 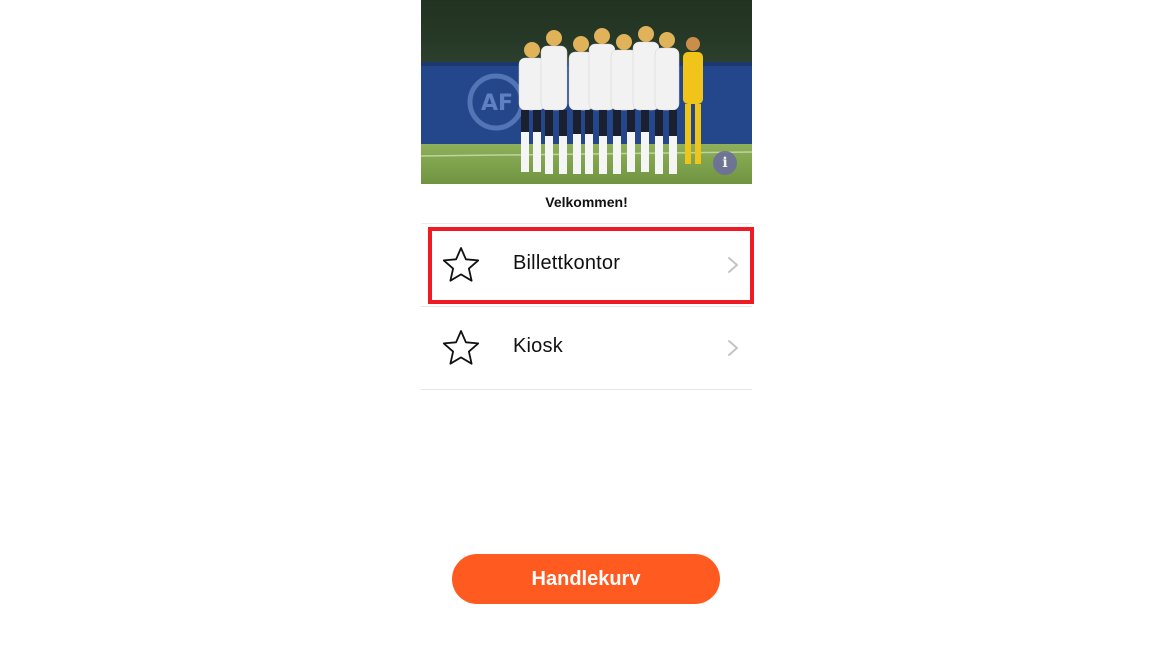 I want to click on cart-button: Handlekurv, so click(x=586, y=579).